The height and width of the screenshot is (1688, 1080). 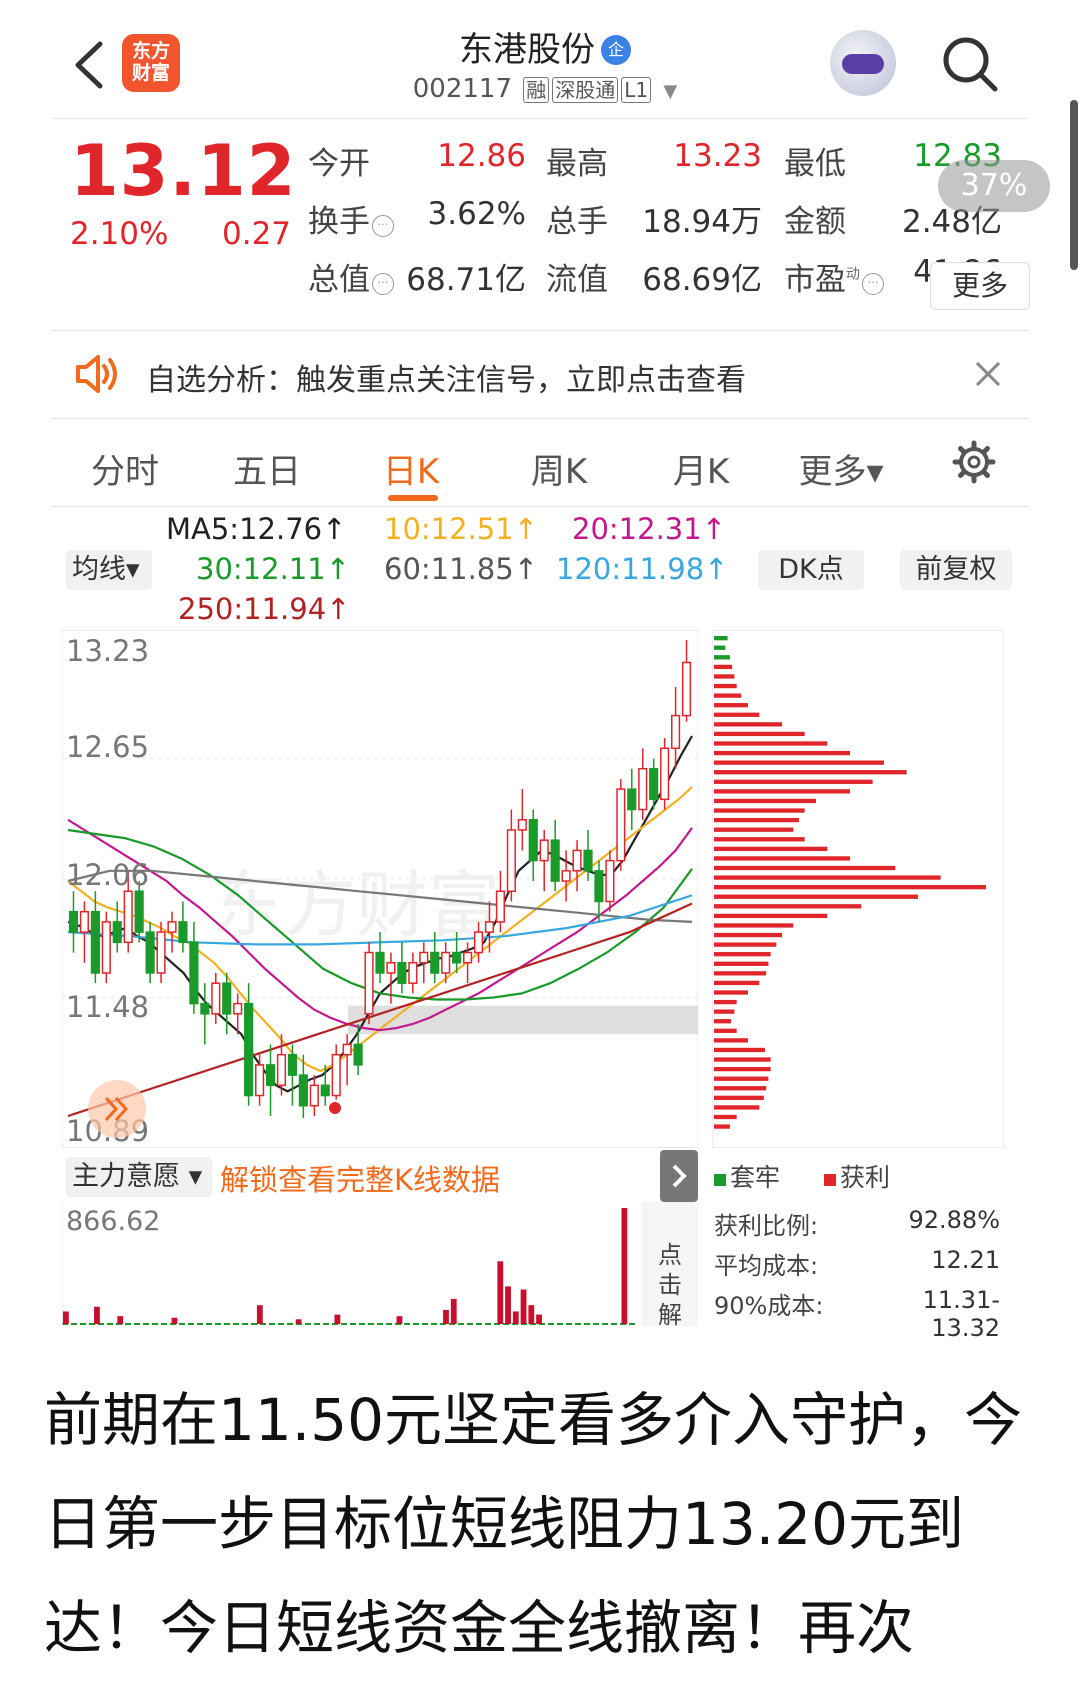 What do you see at coordinates (481, 156) in the screenshot?
I see `quote-value: 12.86` at bounding box center [481, 156].